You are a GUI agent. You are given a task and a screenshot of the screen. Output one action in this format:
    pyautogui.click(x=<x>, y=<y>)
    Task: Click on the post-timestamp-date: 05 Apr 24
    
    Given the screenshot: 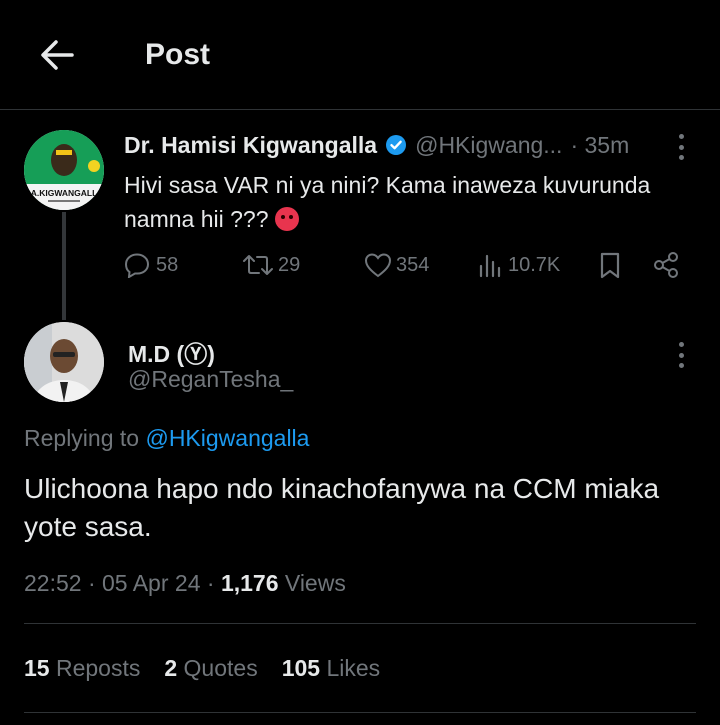 What is the action you would take?
    pyautogui.click(x=151, y=583)
    